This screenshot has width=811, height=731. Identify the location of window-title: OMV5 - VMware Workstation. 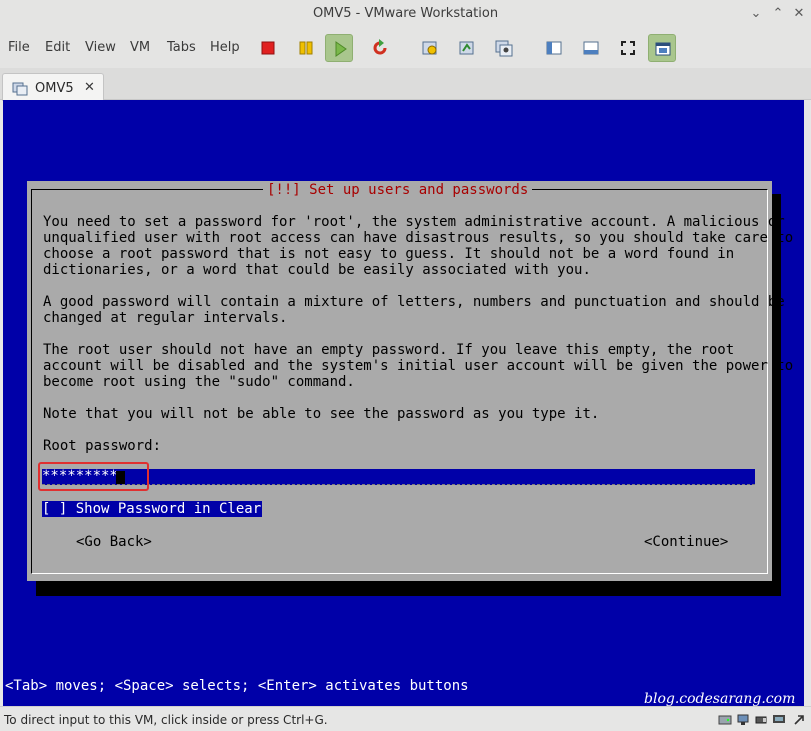
(405, 13).